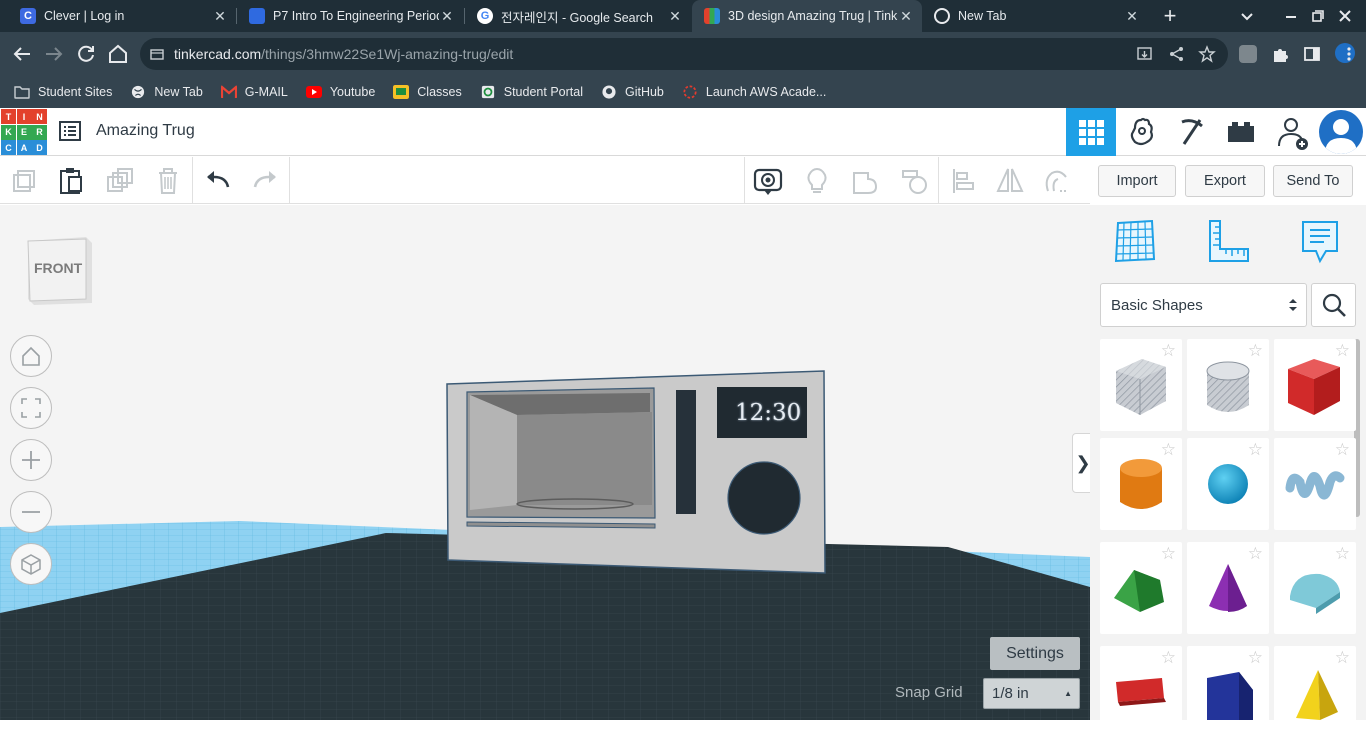 The width and height of the screenshot is (1366, 738). What do you see at coordinates (1225, 181) in the screenshot?
I see `export-button: Export` at bounding box center [1225, 181].